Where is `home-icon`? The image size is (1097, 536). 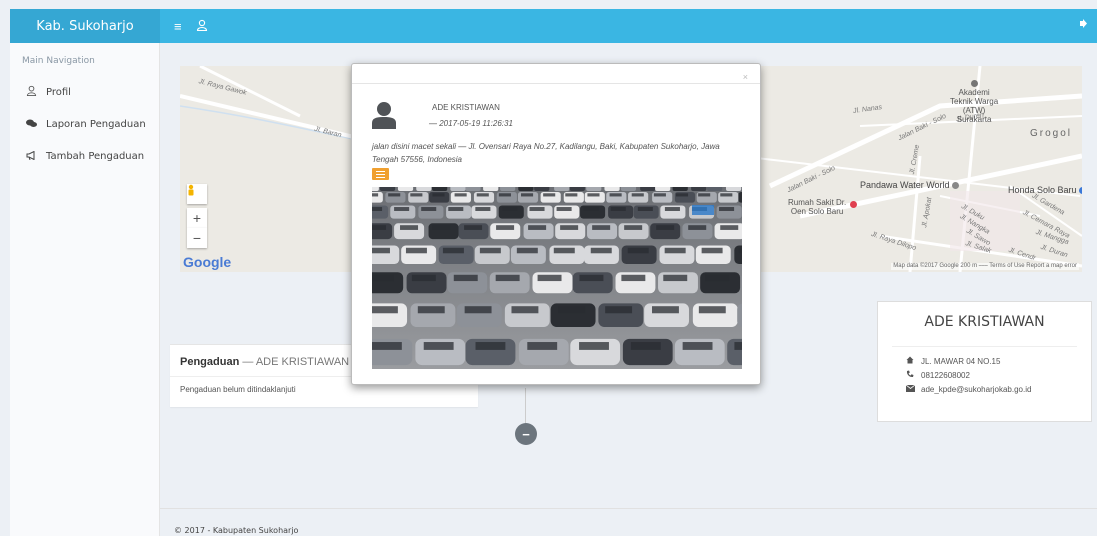 home-icon is located at coordinates (913, 361).